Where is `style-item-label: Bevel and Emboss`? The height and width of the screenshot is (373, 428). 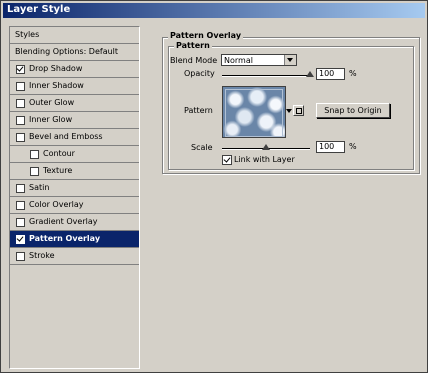
style-item-label: Bevel and Emboss is located at coordinates (66, 136).